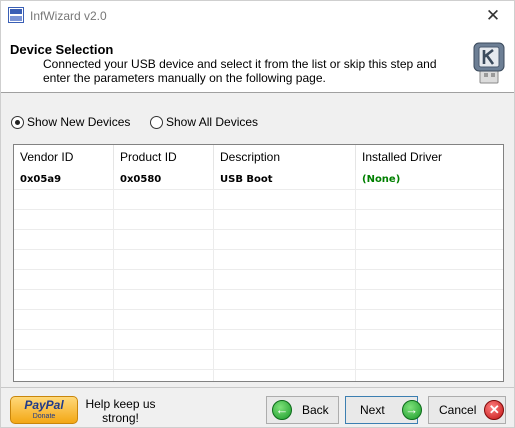 The width and height of the screenshot is (515, 428). Describe the element at coordinates (120, 411) in the screenshot. I see `help-text: Help keep us strong!` at that location.